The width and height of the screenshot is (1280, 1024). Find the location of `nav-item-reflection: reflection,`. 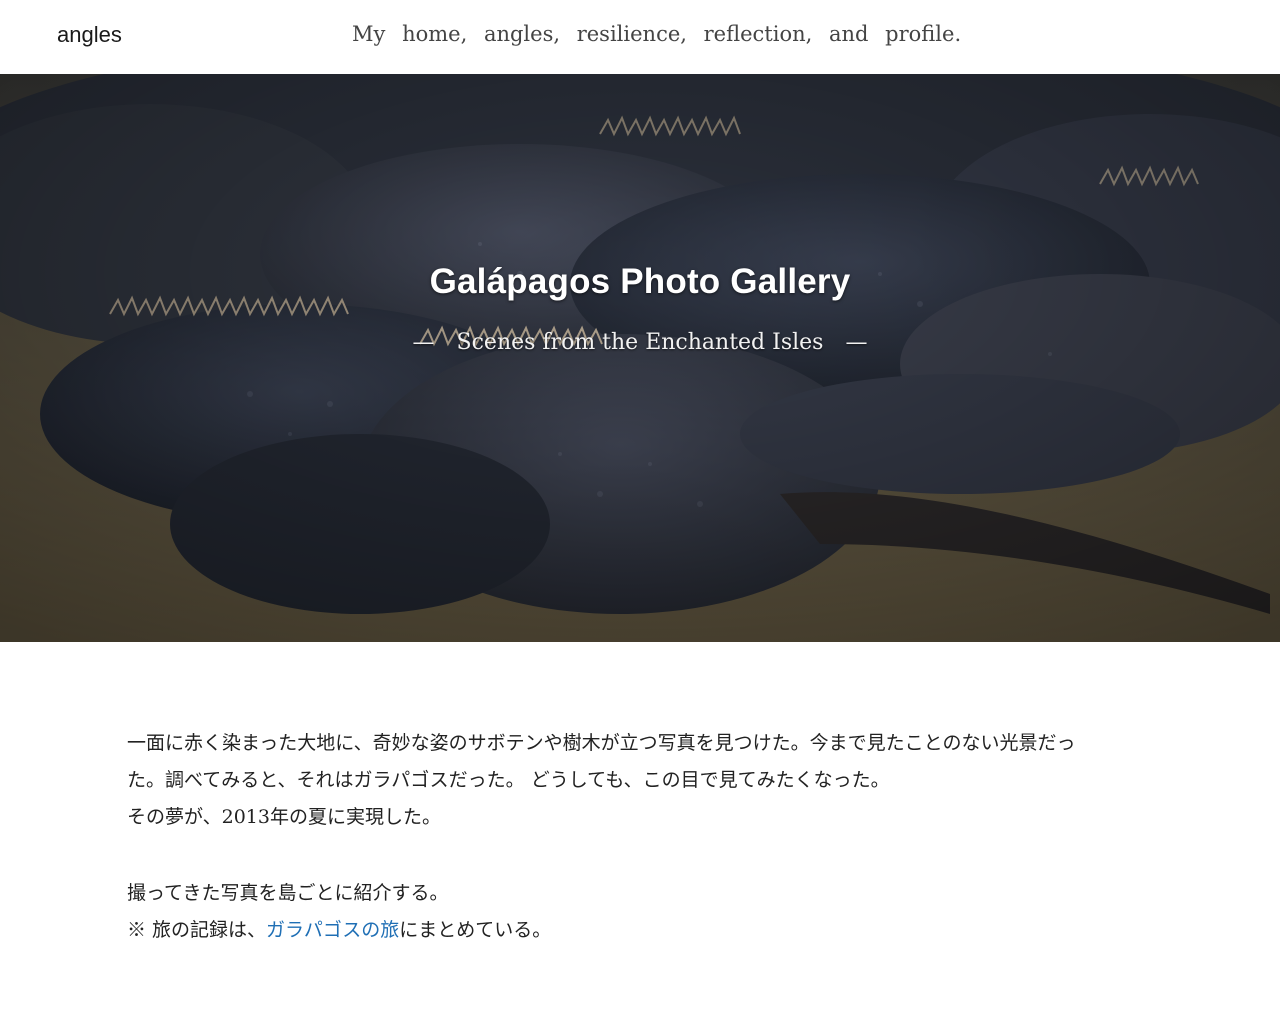

nav-item-reflection: reflection, is located at coordinates (758, 34).